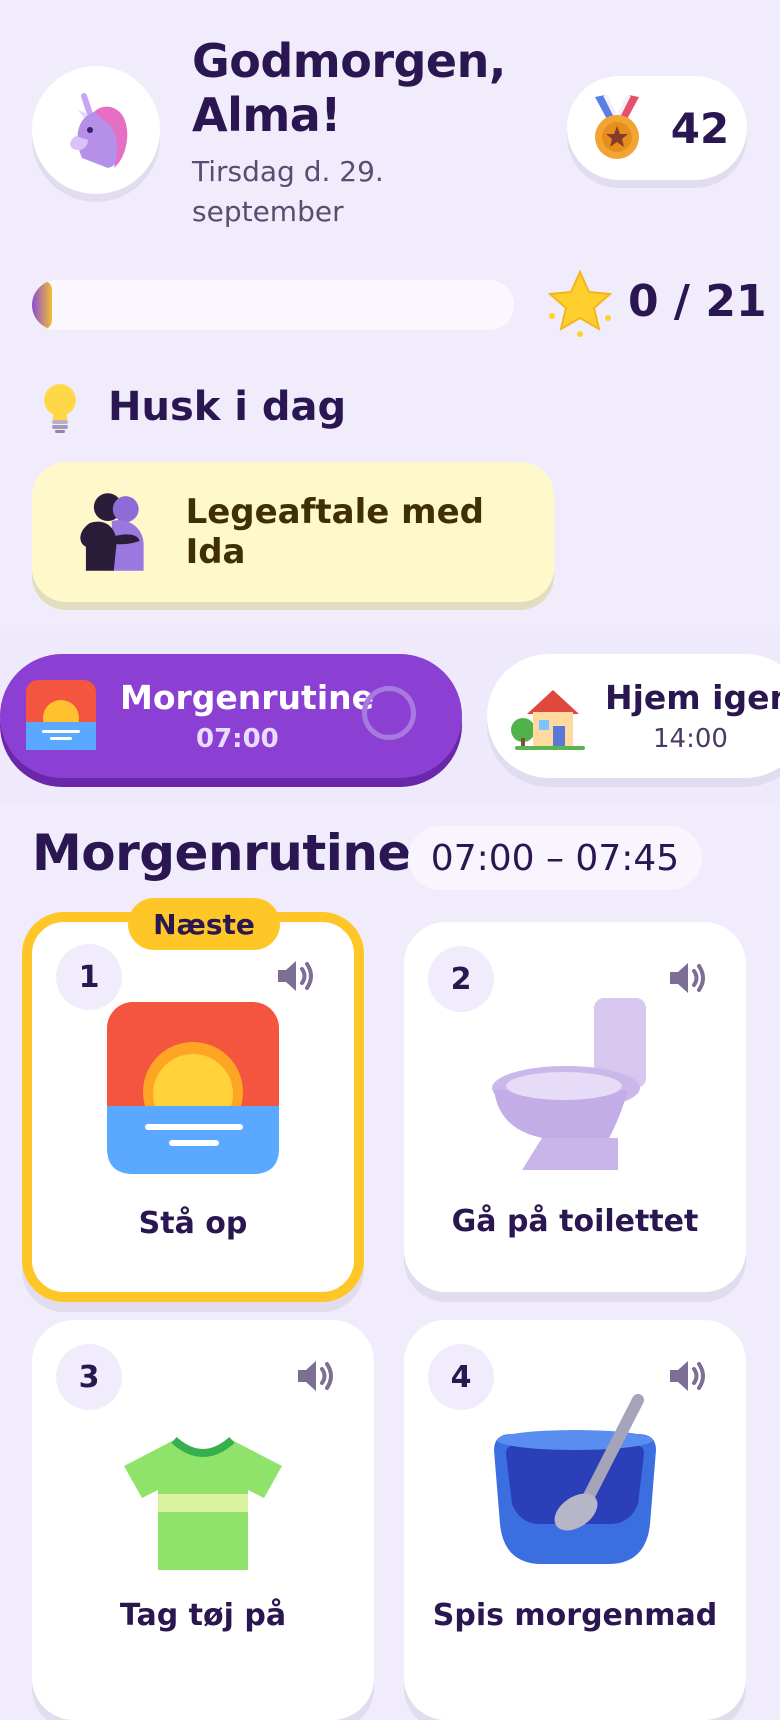 Image resolution: width=780 pixels, height=1720 pixels. I want to click on reminder-card: Legeaftale med Ida, so click(293, 532).